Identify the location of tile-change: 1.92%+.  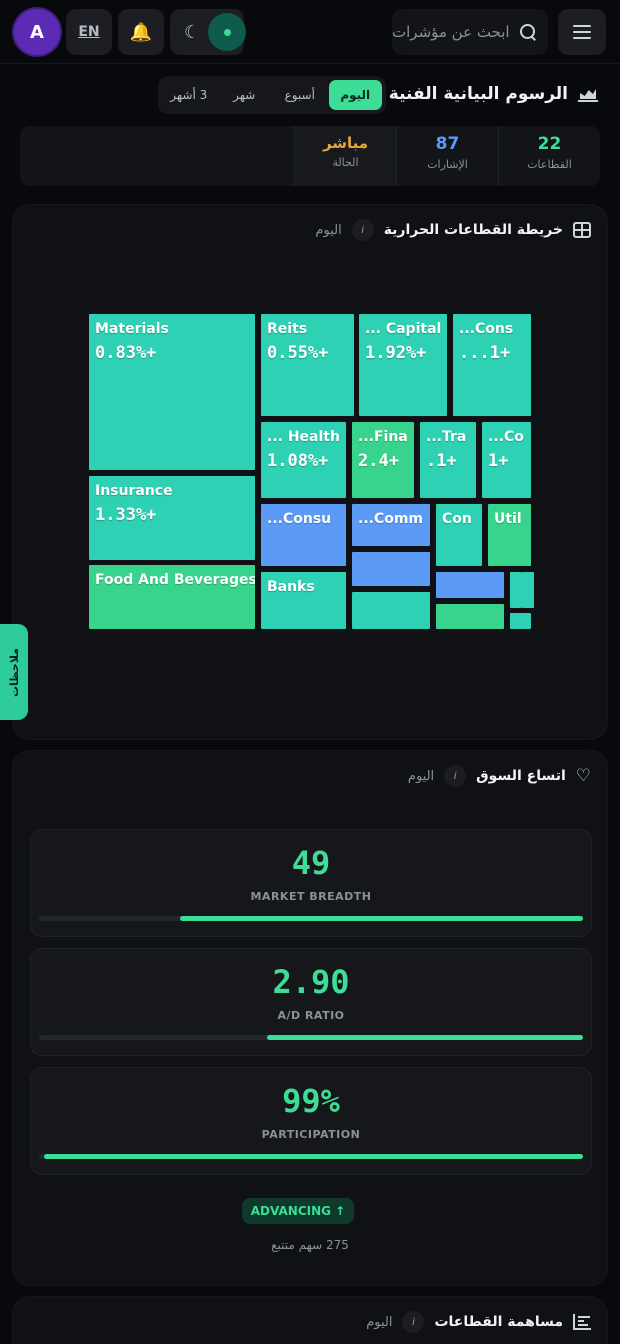
(396, 353).